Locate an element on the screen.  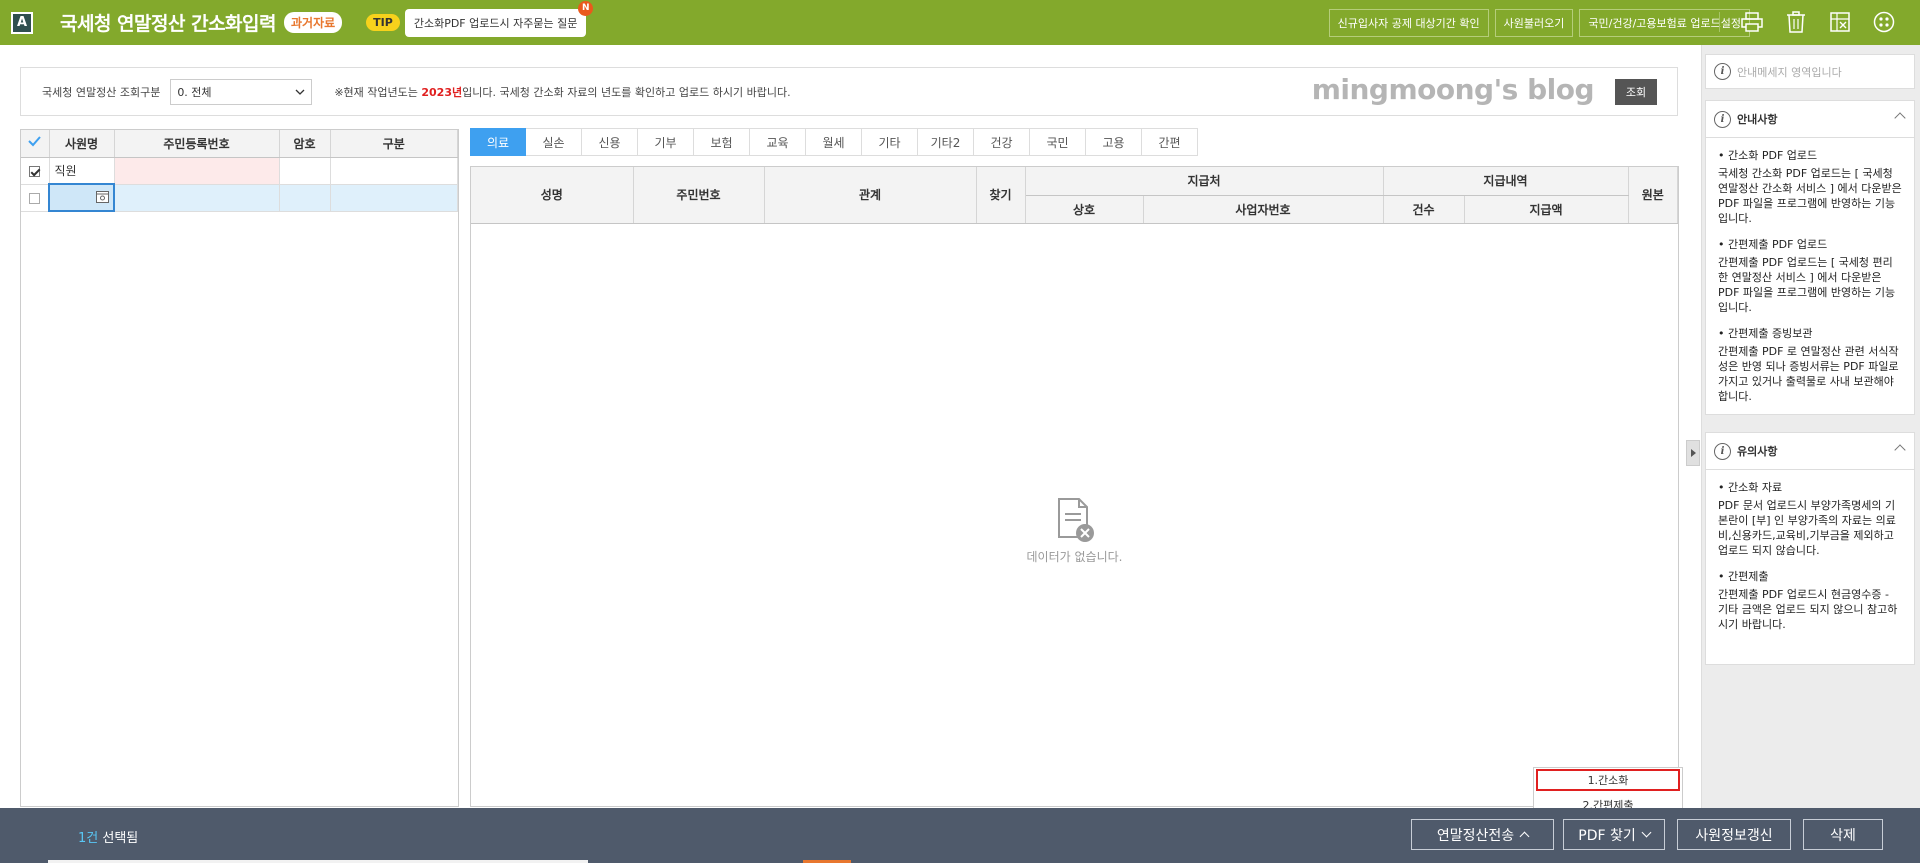
tab-education: 교육 is located at coordinates (778, 142).